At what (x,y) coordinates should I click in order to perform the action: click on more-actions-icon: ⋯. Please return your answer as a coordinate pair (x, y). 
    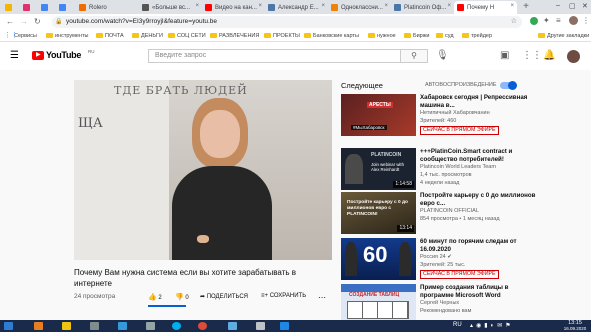
    Looking at the image, I should click on (322, 297).